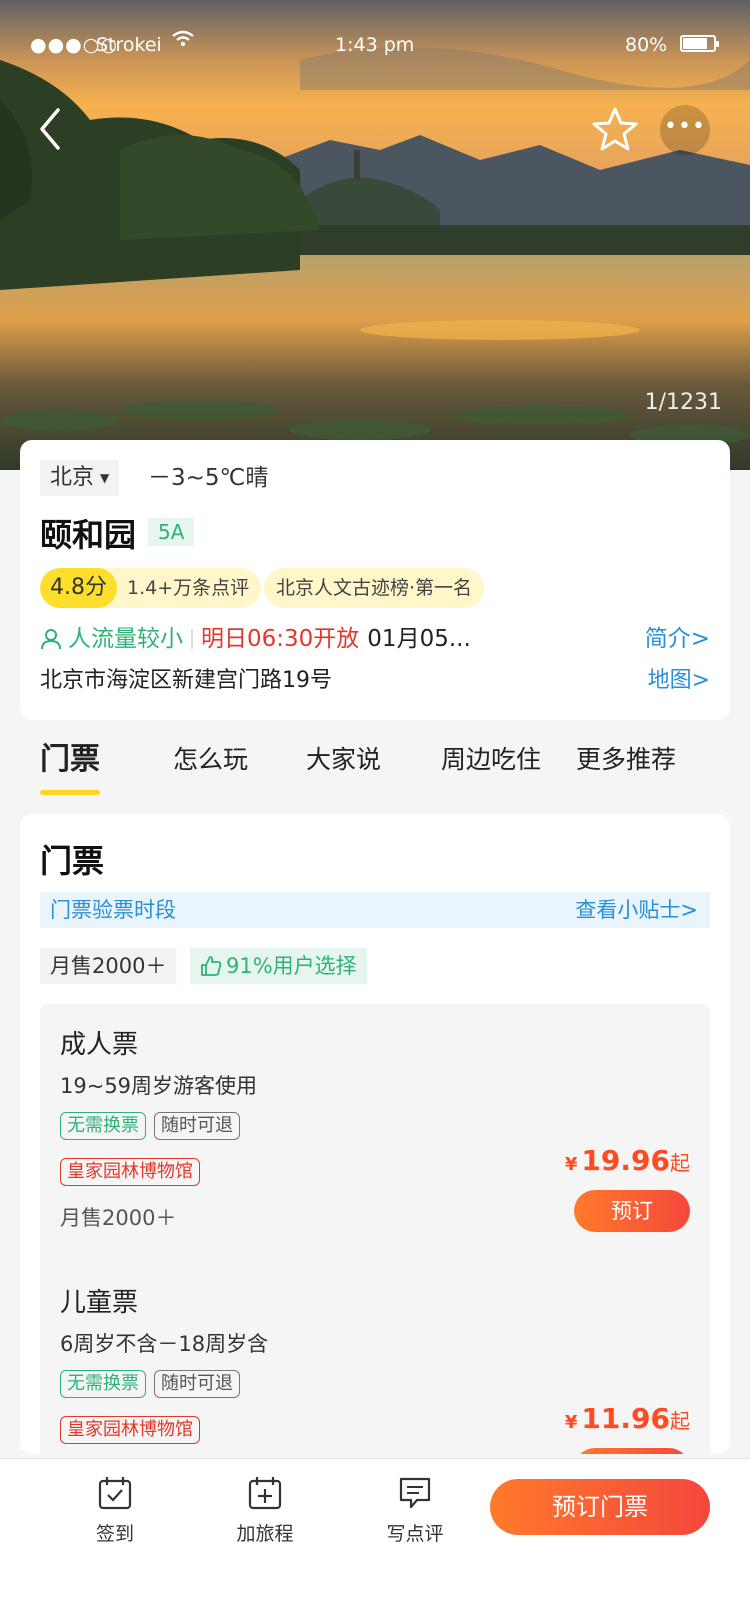  Describe the element at coordinates (88, 535) in the screenshot. I see `attraction-title: 颐和园` at that location.